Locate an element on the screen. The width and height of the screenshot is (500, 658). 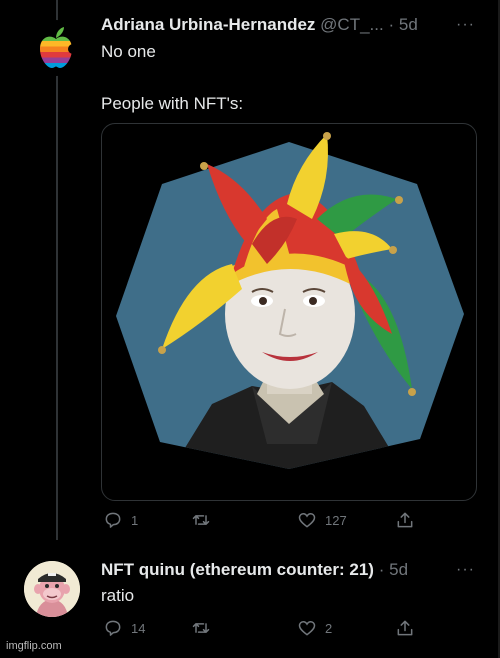
reply-count: 1 is located at coordinates (135, 520).